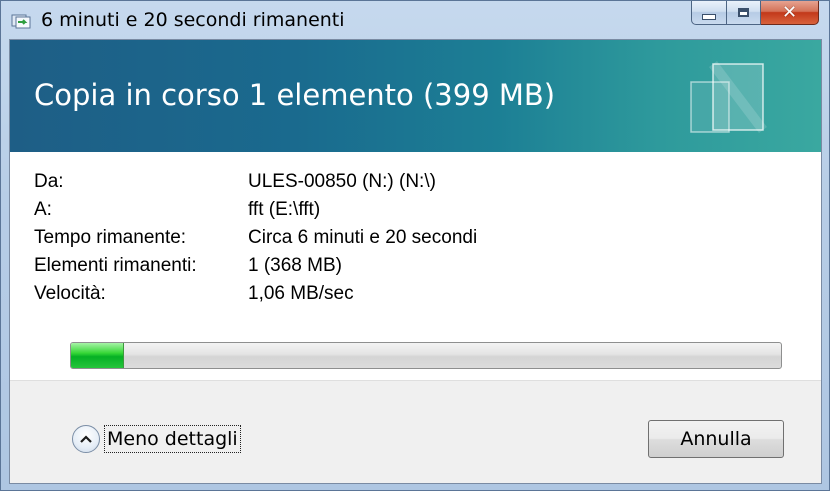  I want to click on chevron-up-icon, so click(86, 439).